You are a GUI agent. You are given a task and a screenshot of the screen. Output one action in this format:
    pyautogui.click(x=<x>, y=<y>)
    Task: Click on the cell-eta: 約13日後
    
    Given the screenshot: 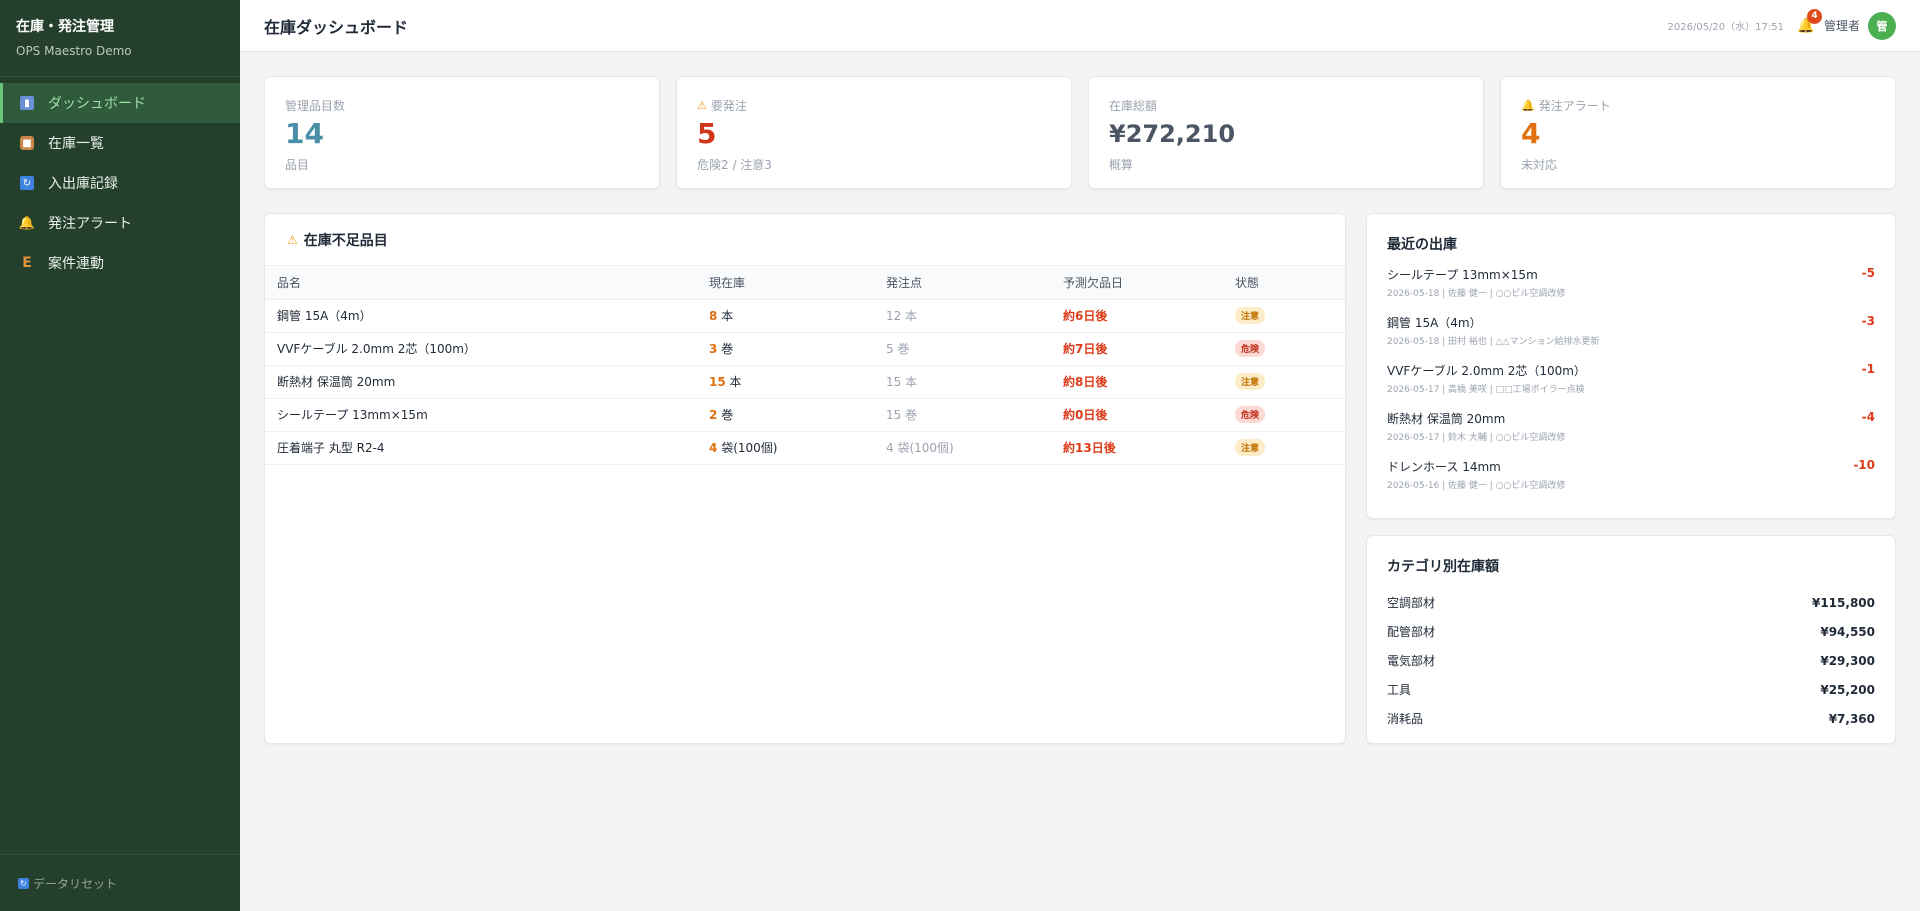 What is the action you would take?
    pyautogui.click(x=1137, y=448)
    